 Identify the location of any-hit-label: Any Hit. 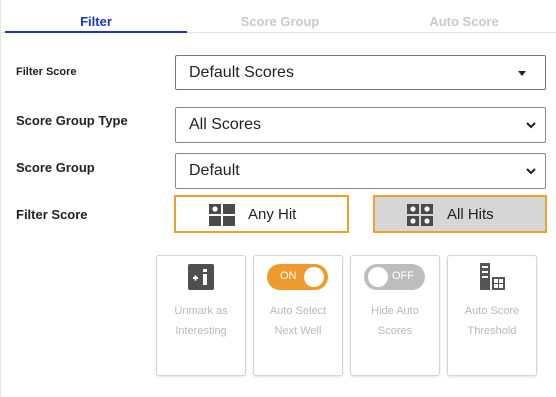
(272, 214).